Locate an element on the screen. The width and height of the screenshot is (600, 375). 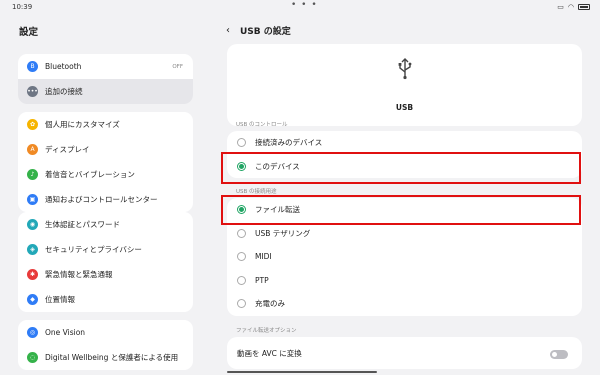
sidebar-group: ◉ 生体認証とパスワード ◈ セキュリティとプライバシー ✱ 緊急情報と緊急通報 ◆ 位置情報 is located at coordinates (105, 262).